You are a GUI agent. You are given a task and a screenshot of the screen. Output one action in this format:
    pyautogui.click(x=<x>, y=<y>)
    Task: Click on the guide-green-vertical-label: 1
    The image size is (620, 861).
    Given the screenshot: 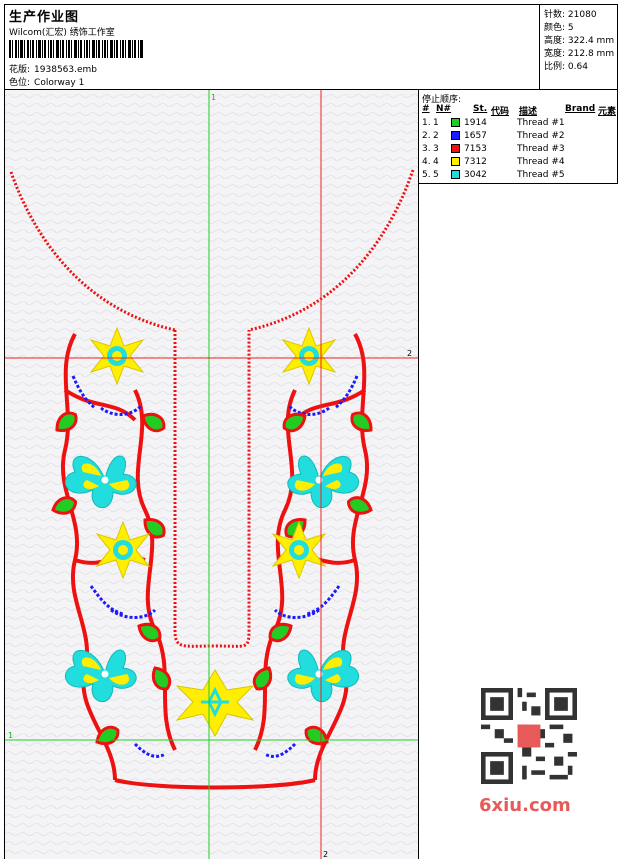 What is the action you would take?
    pyautogui.click(x=213, y=97)
    